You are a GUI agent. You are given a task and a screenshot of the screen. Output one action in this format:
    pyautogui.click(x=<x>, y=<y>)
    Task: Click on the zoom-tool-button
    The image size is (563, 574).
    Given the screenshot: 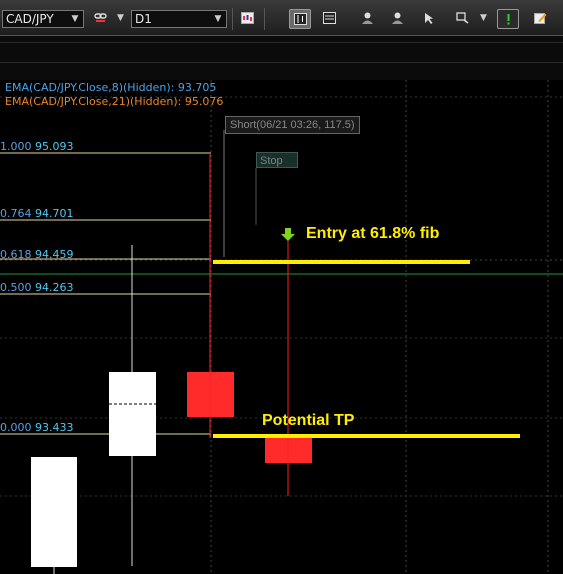 What is the action you would take?
    pyautogui.click(x=463, y=19)
    